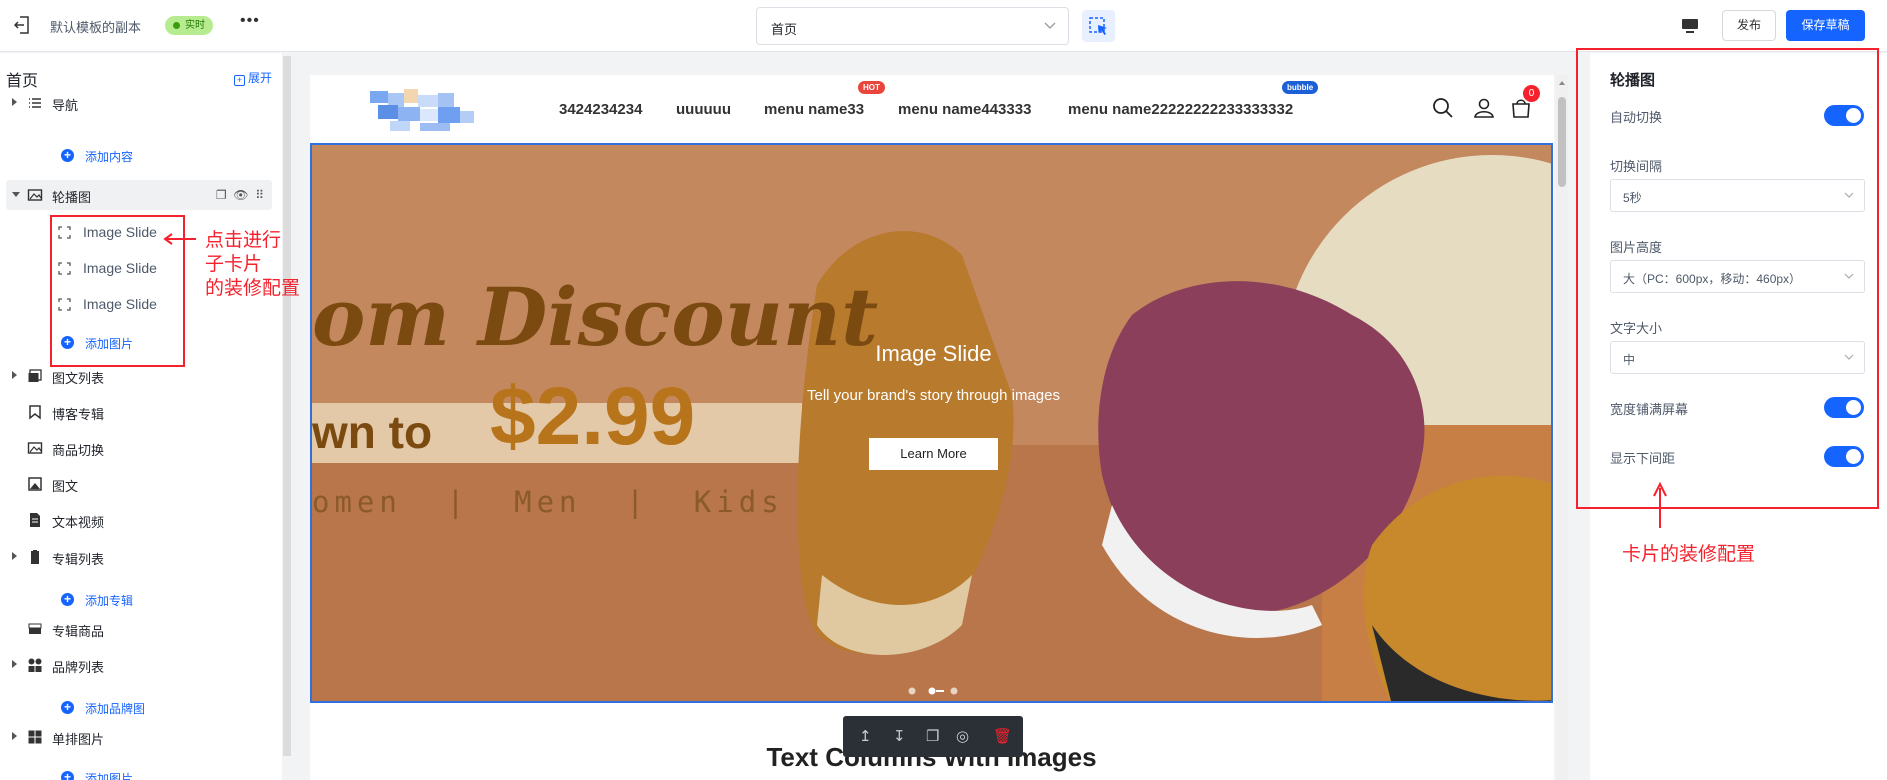  I want to click on tree-item-collection-products: 专辑商品, so click(138, 629).